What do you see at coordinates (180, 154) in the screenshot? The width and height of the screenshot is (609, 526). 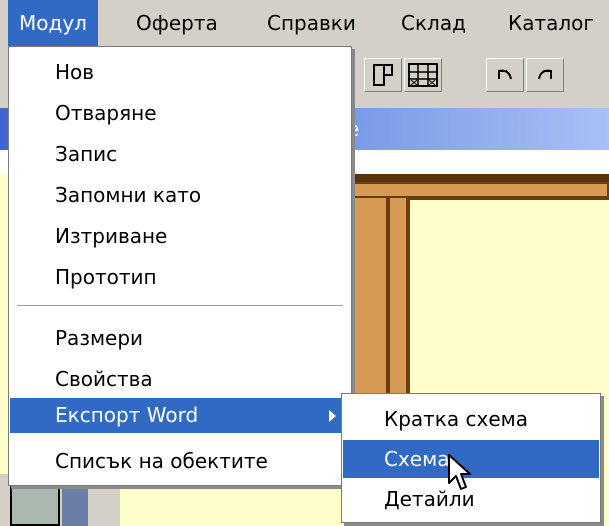 I see `menu-item-save: Запис` at bounding box center [180, 154].